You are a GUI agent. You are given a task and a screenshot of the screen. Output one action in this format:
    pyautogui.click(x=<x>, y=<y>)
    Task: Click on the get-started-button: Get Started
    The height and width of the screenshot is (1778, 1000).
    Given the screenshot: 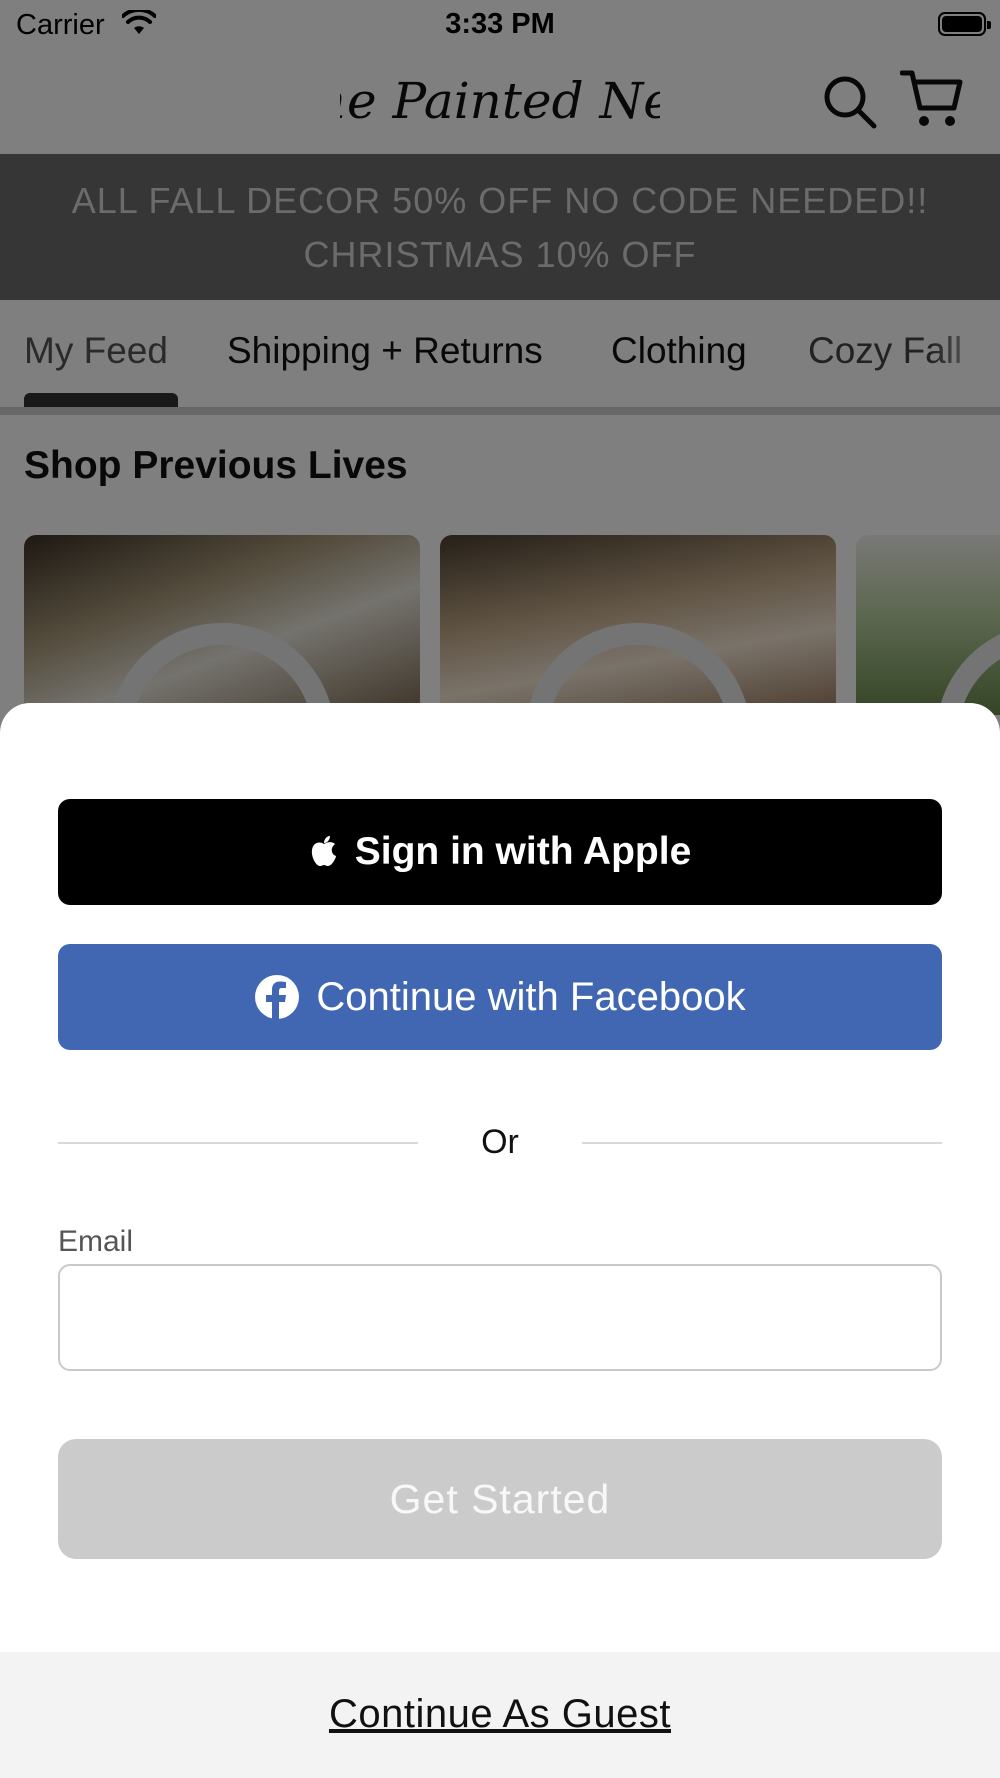 What is the action you would take?
    pyautogui.click(x=500, y=1499)
    